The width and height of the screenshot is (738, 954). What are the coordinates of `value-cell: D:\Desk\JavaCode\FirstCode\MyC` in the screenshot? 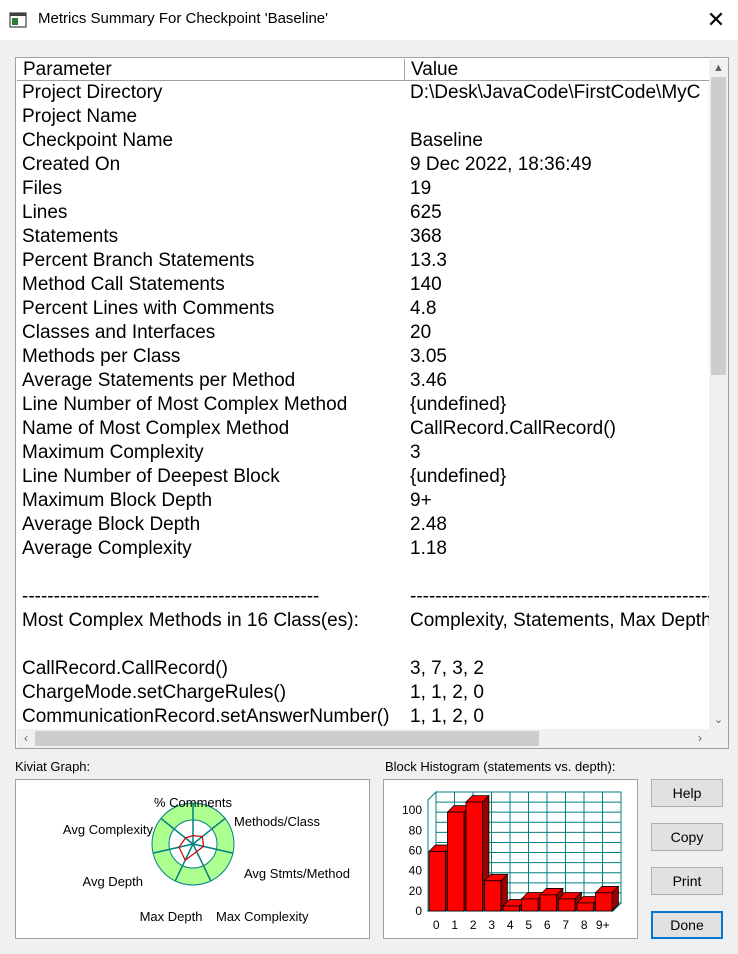 It's located at (555, 92).